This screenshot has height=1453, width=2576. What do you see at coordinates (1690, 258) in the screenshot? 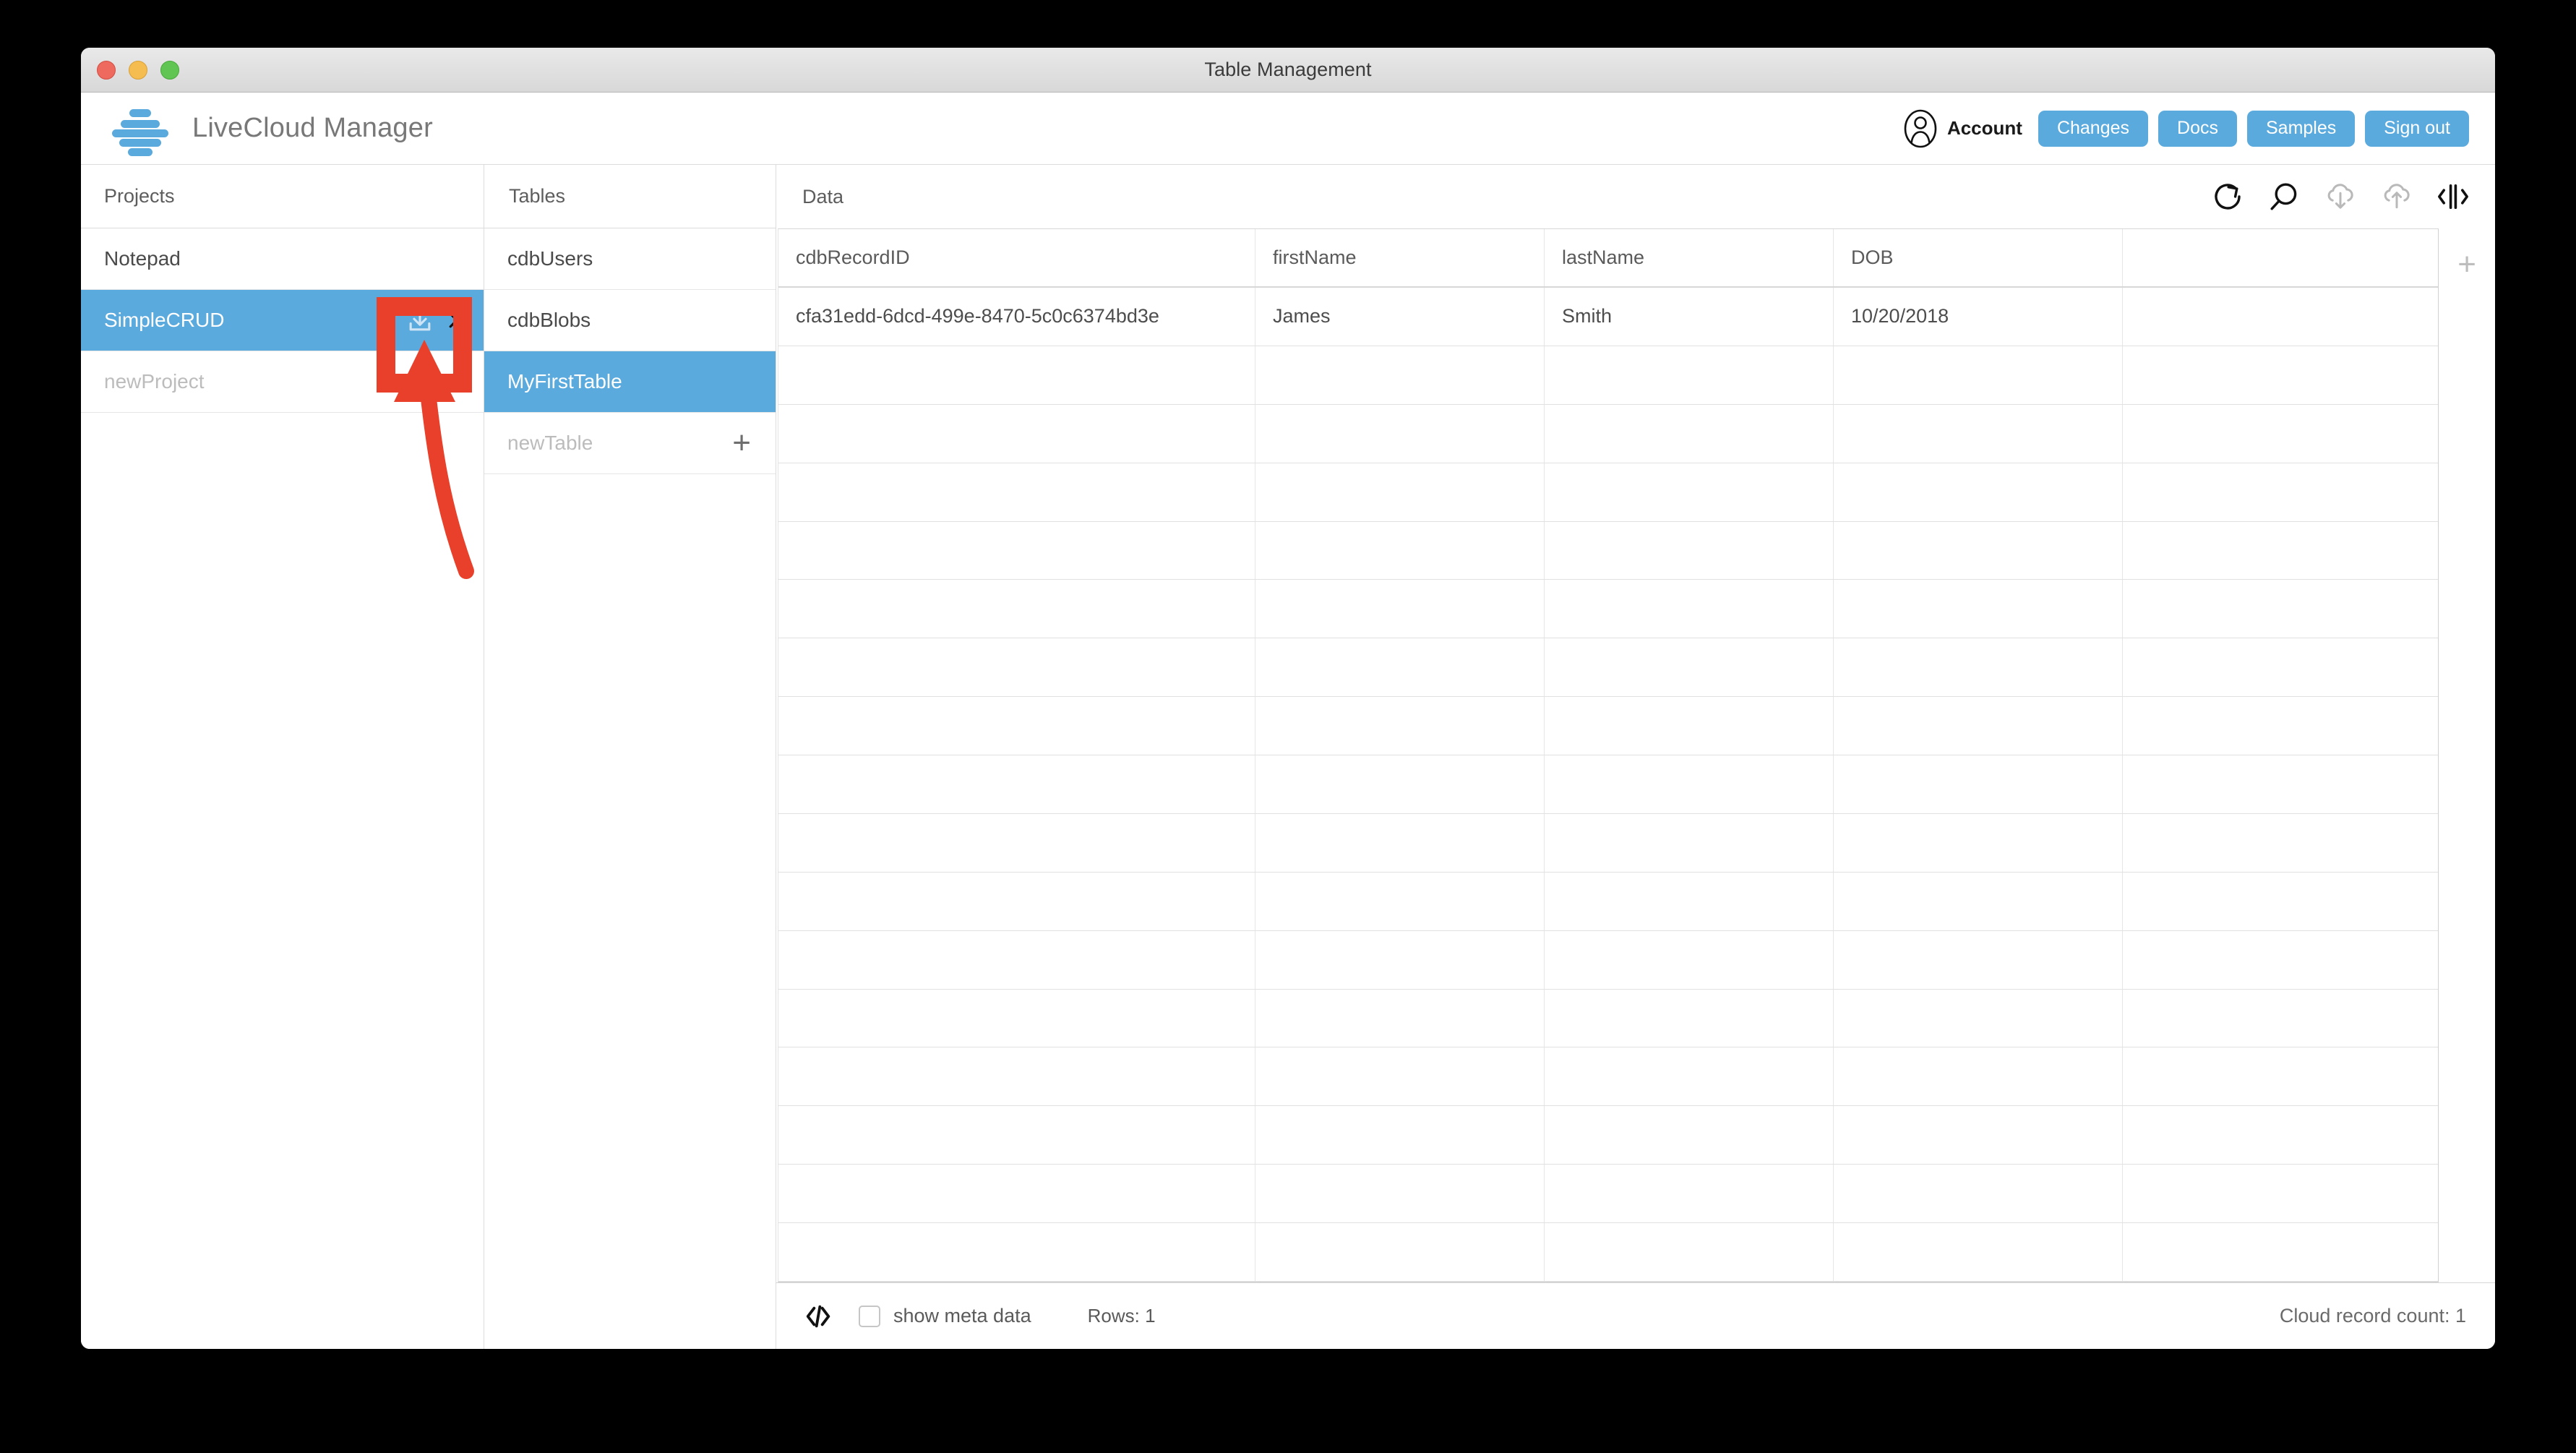
I see `column-header: lastName` at bounding box center [1690, 258].